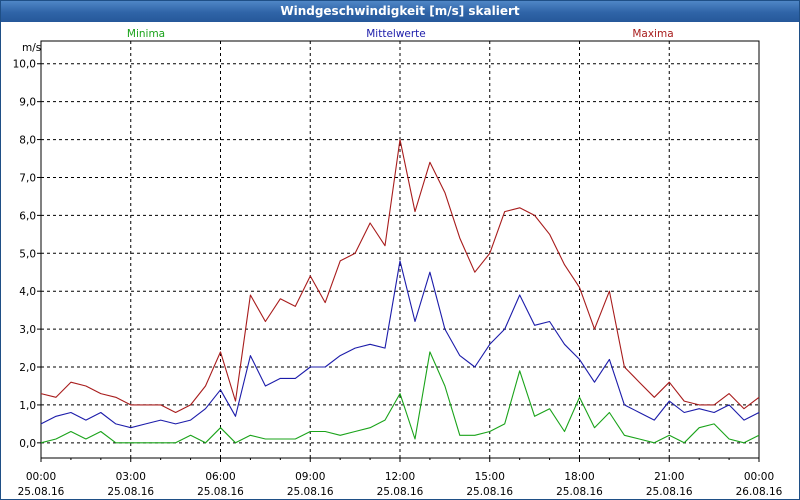 This screenshot has height=500, width=800. What do you see at coordinates (400, 477) in the screenshot?
I see `x-tick-time: 12:00` at bounding box center [400, 477].